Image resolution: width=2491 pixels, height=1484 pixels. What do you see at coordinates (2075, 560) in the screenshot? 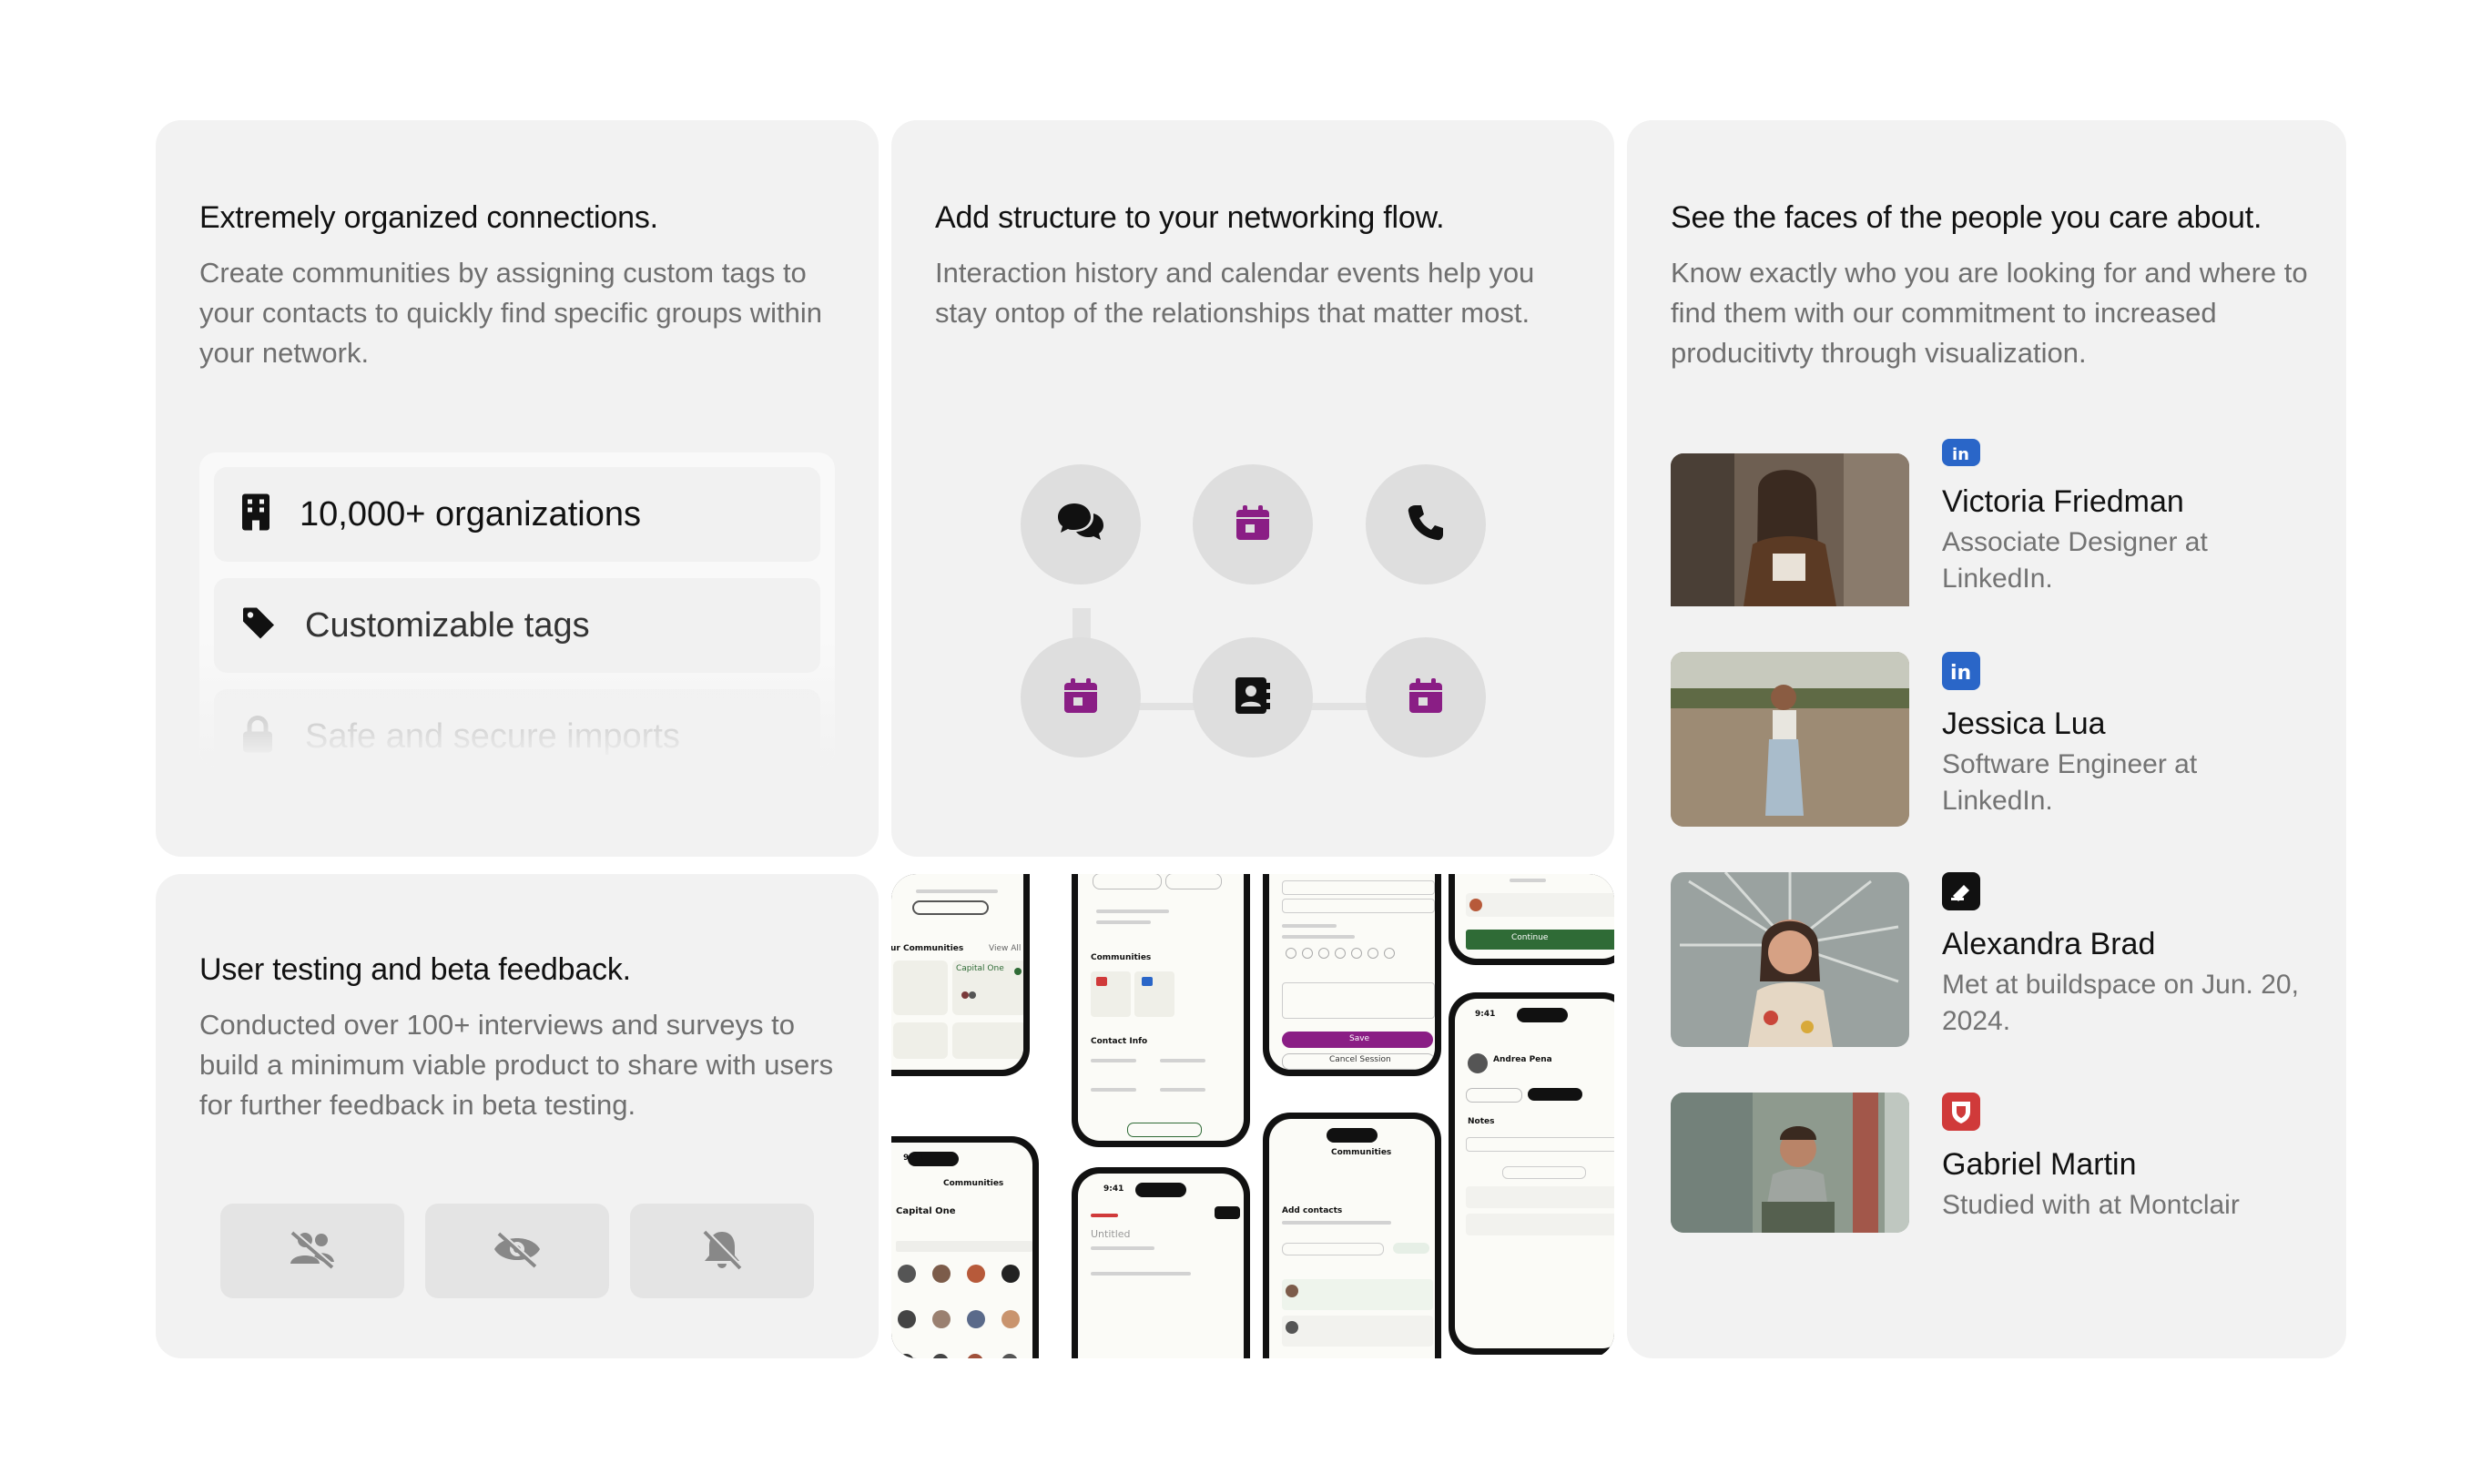
I see `person-description: Associate Designer at LinkedIn.` at bounding box center [2075, 560].